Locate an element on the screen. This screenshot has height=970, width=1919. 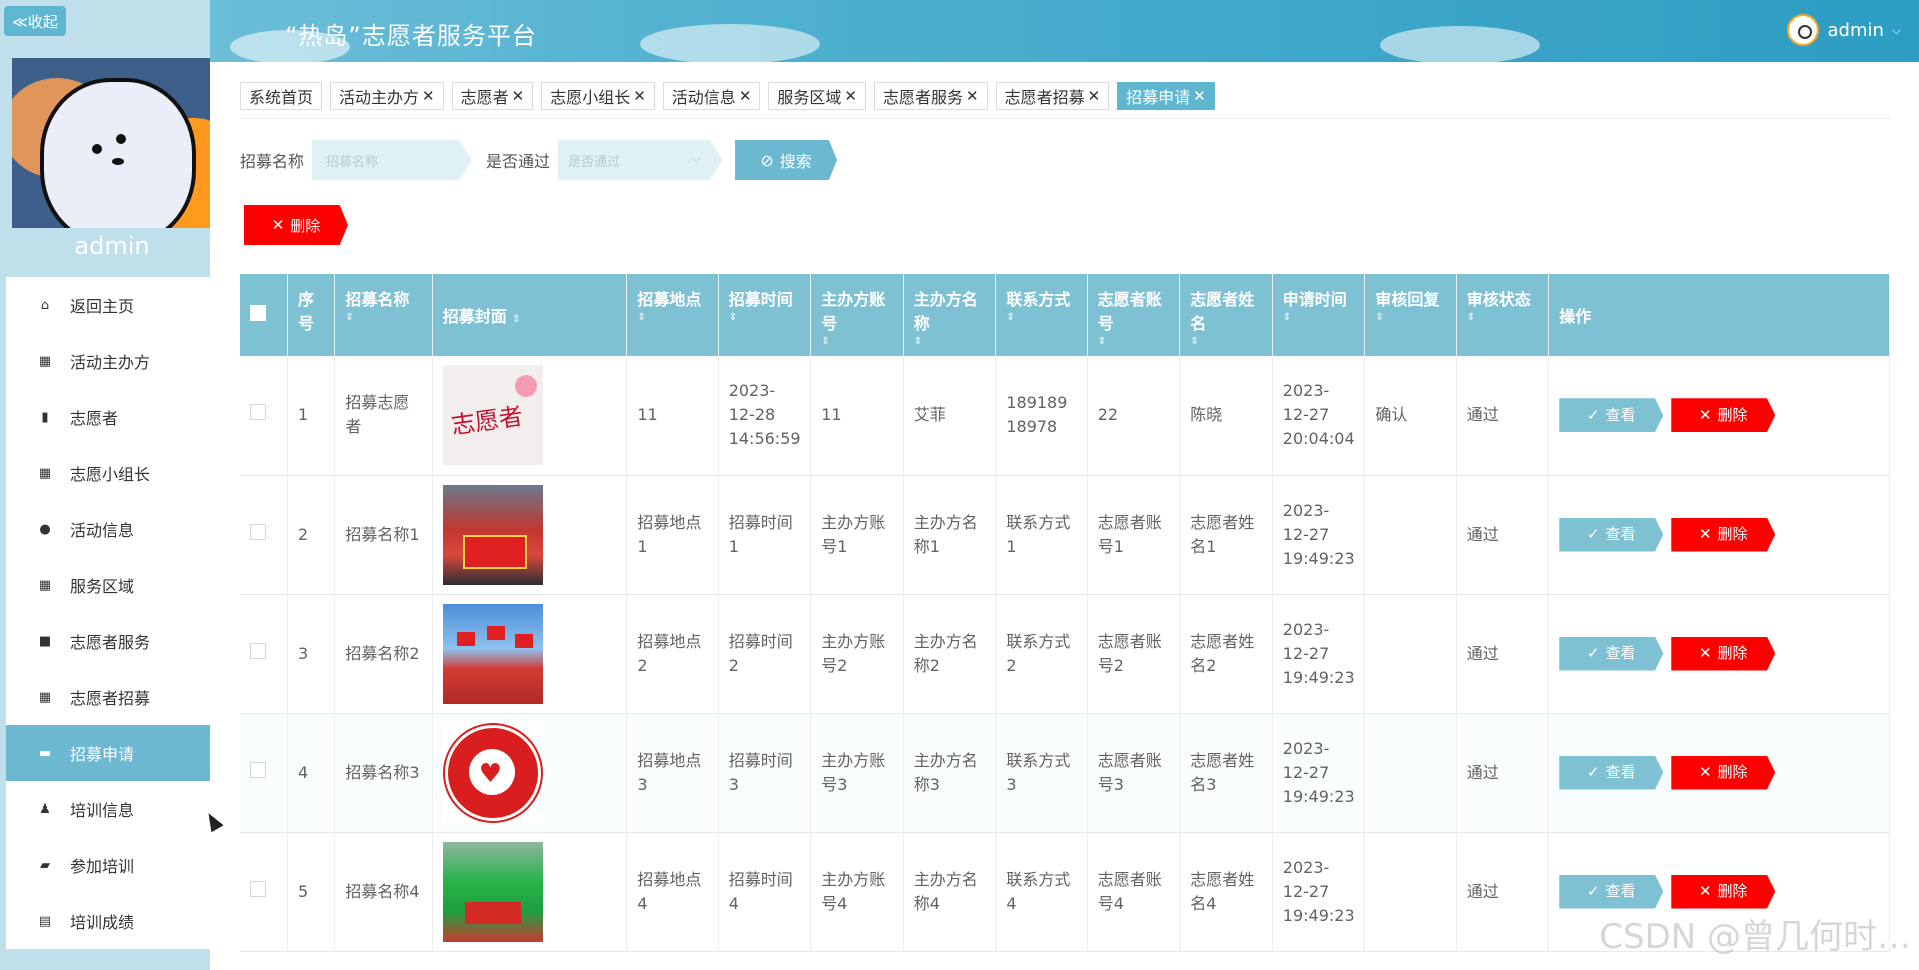
sidebar-item-home: ⌂ 返回主页 is located at coordinates (108, 305).